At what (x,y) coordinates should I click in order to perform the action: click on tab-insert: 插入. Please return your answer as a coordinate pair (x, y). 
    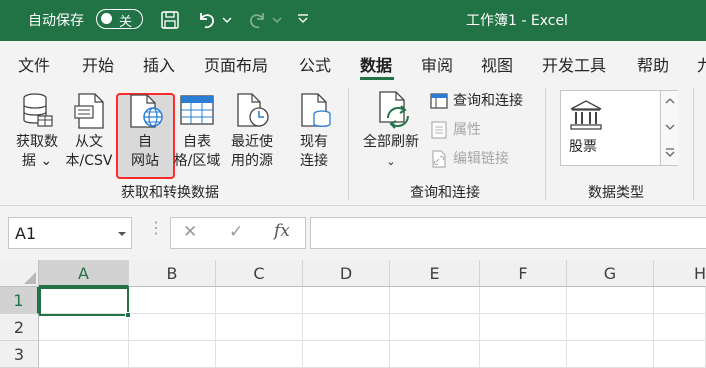
    Looking at the image, I should click on (159, 64).